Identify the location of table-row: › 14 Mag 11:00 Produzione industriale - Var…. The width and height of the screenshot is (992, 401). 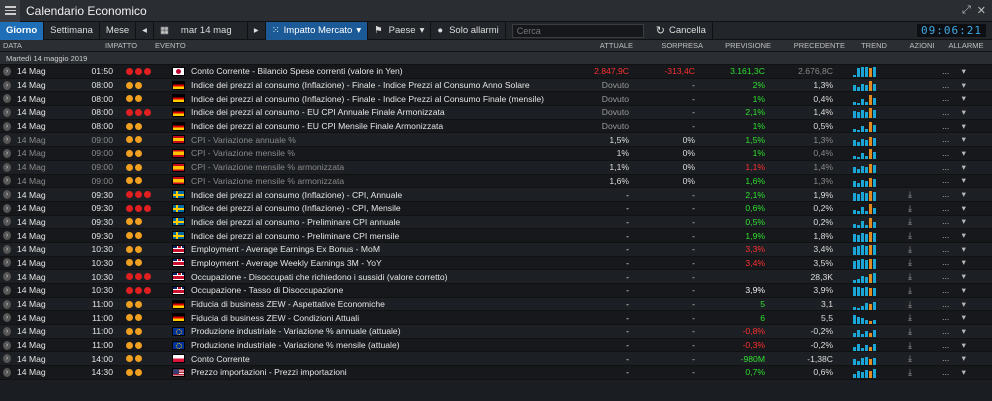
(496, 345).